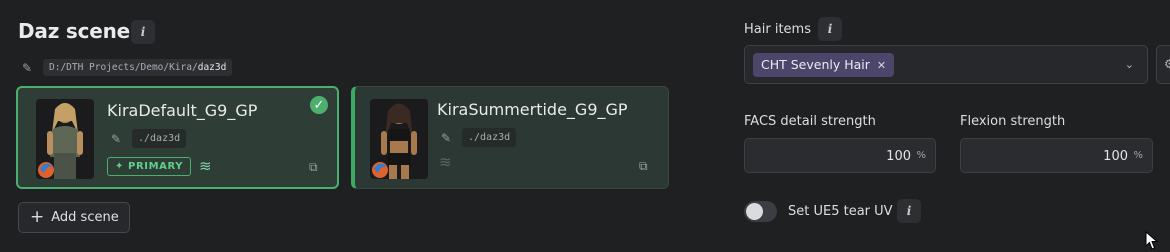 The image size is (1170, 252). What do you see at coordinates (810, 121) in the screenshot?
I see `facs-label: FACS detail strength` at bounding box center [810, 121].